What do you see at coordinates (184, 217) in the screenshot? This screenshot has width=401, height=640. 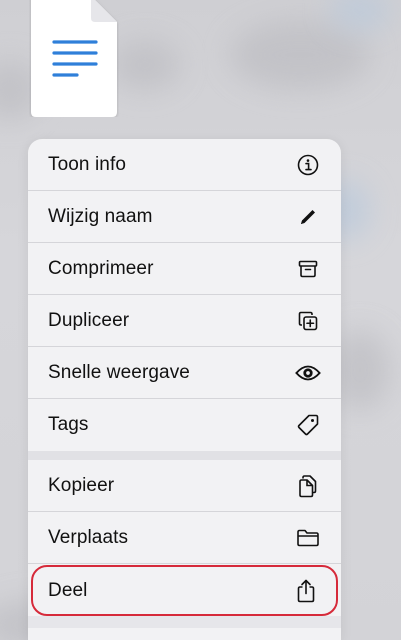 I see `menu-item-wijzig-naam: Wijzig naam` at bounding box center [184, 217].